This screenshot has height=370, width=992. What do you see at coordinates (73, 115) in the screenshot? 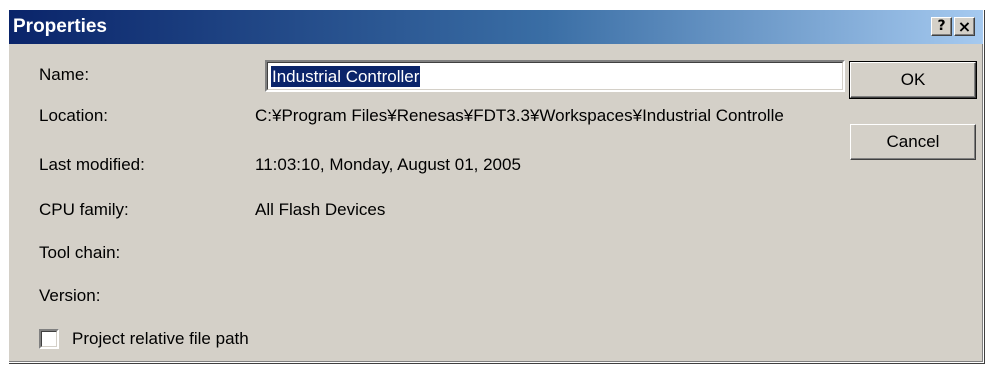
I see `location-label: Location:` at bounding box center [73, 115].